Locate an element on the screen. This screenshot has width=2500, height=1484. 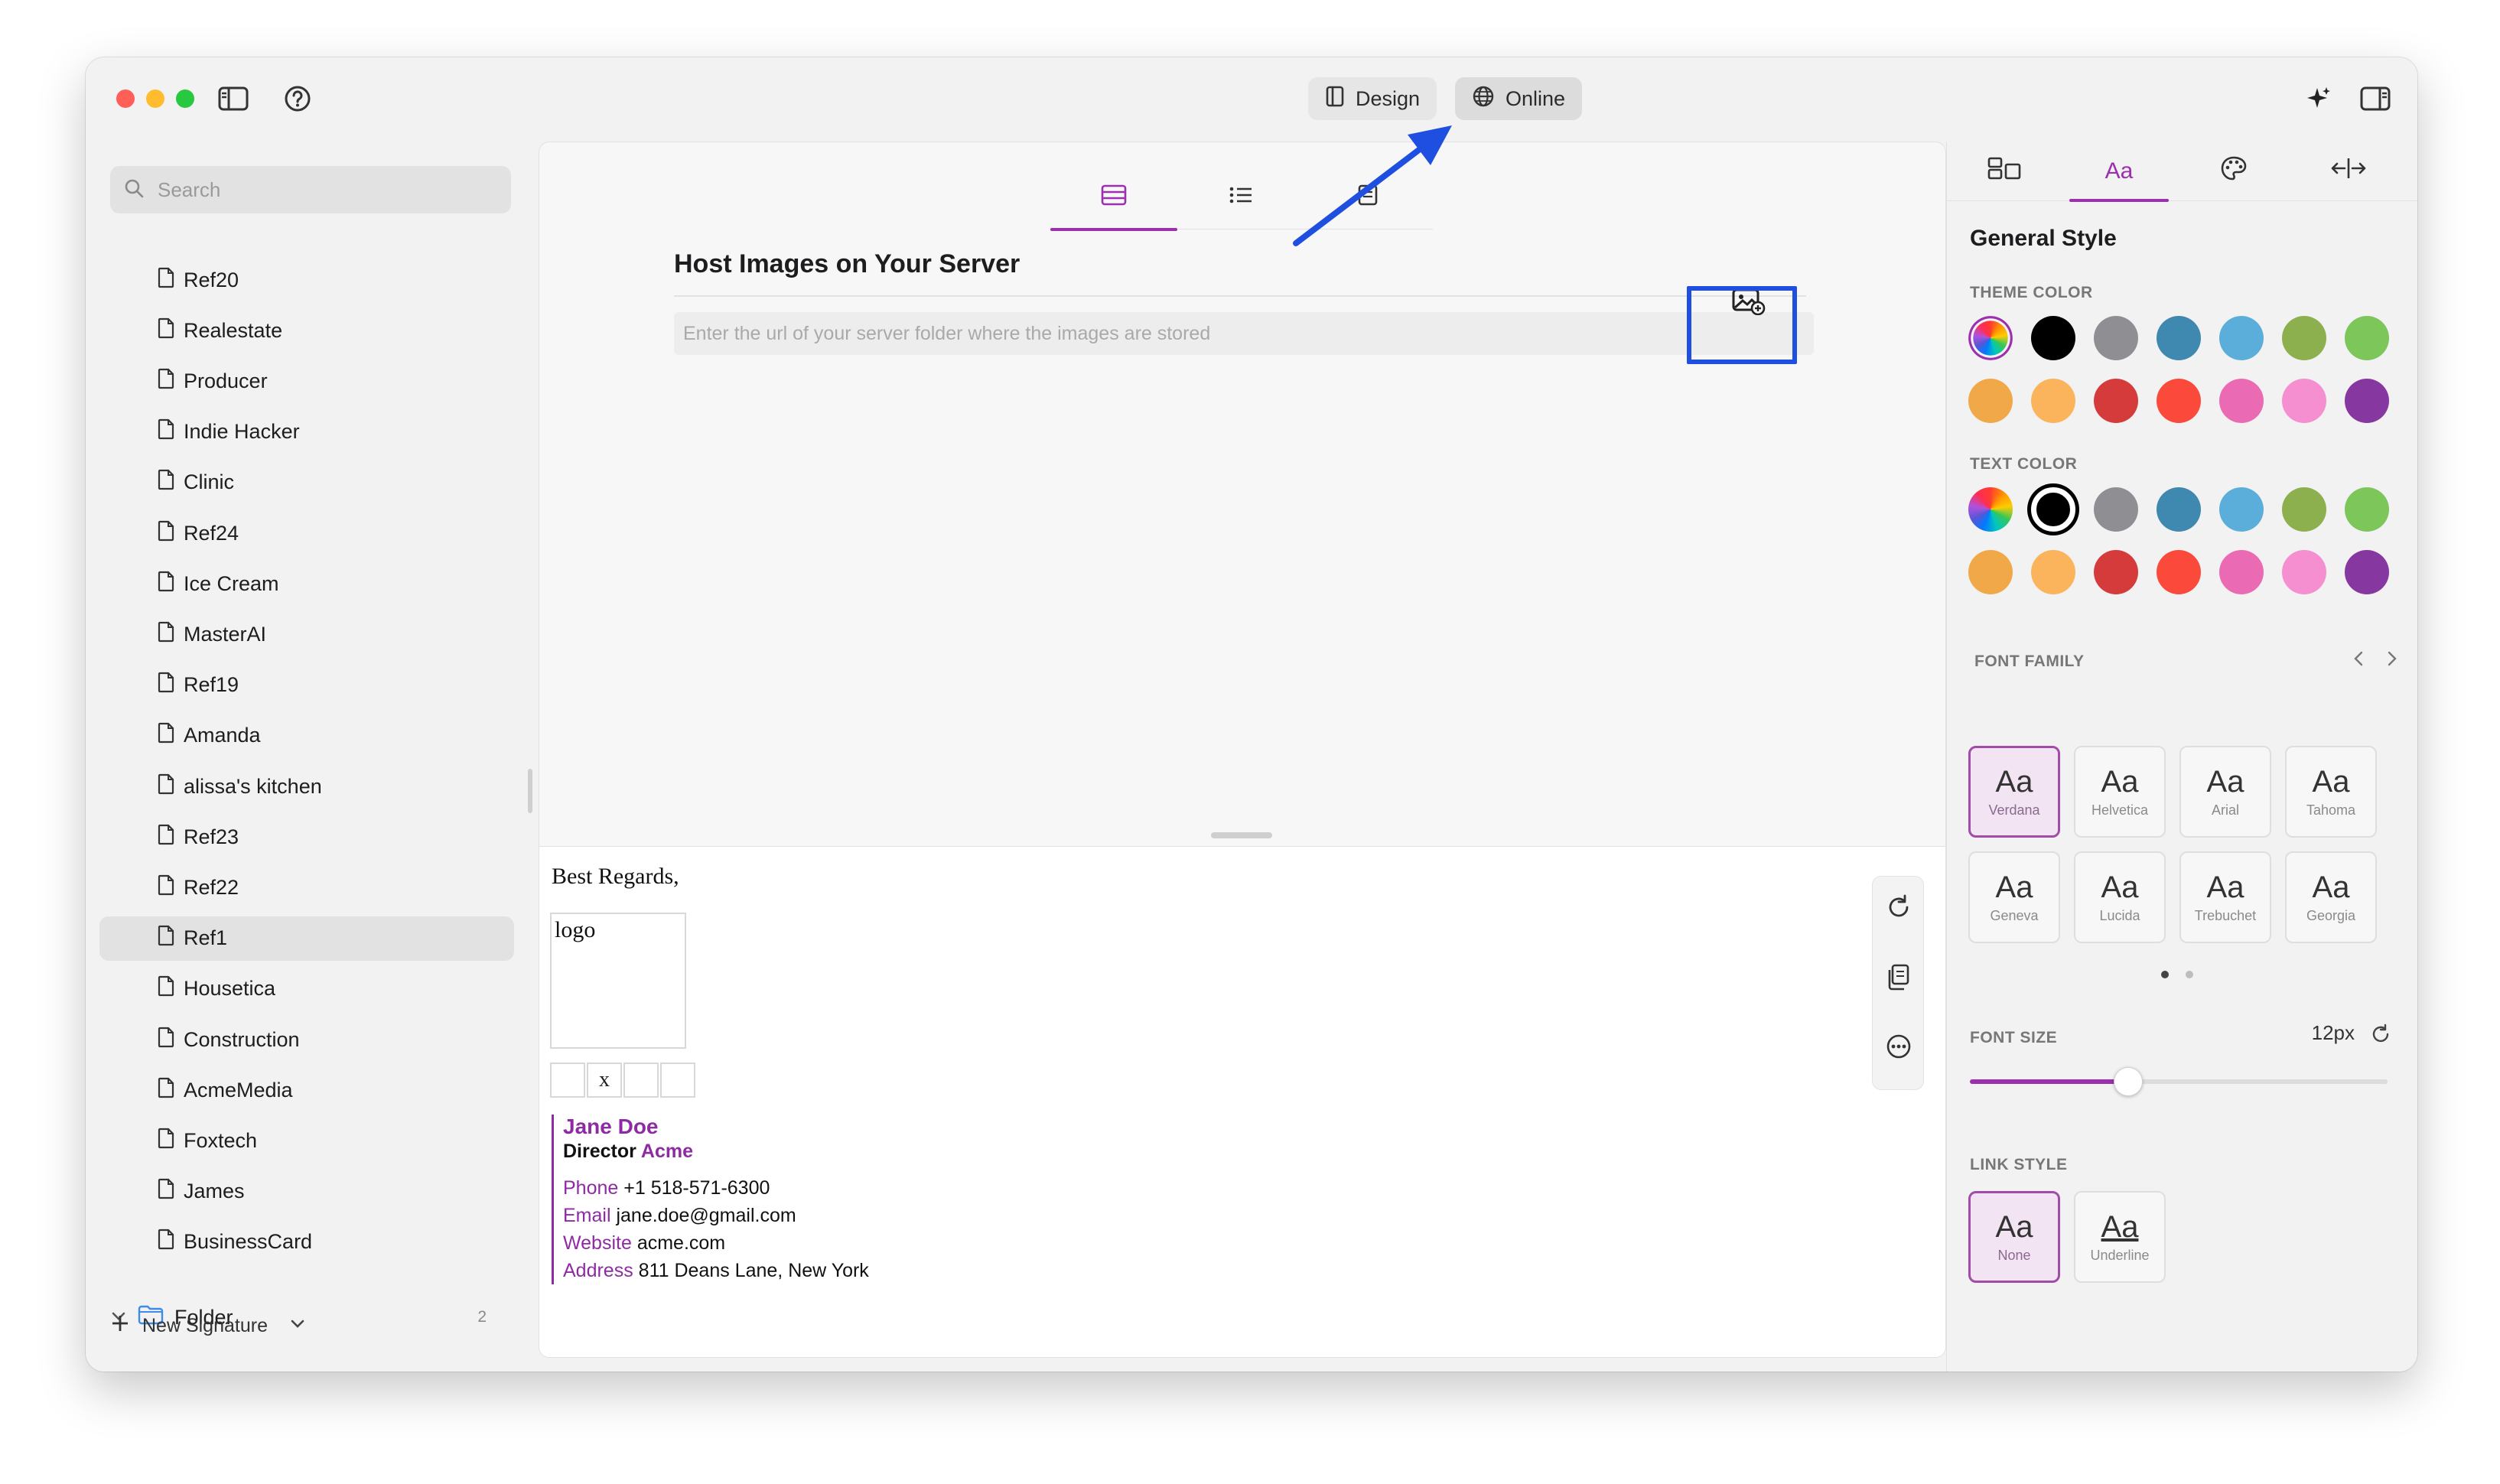
split-resize-handle is located at coordinates (1241, 835).